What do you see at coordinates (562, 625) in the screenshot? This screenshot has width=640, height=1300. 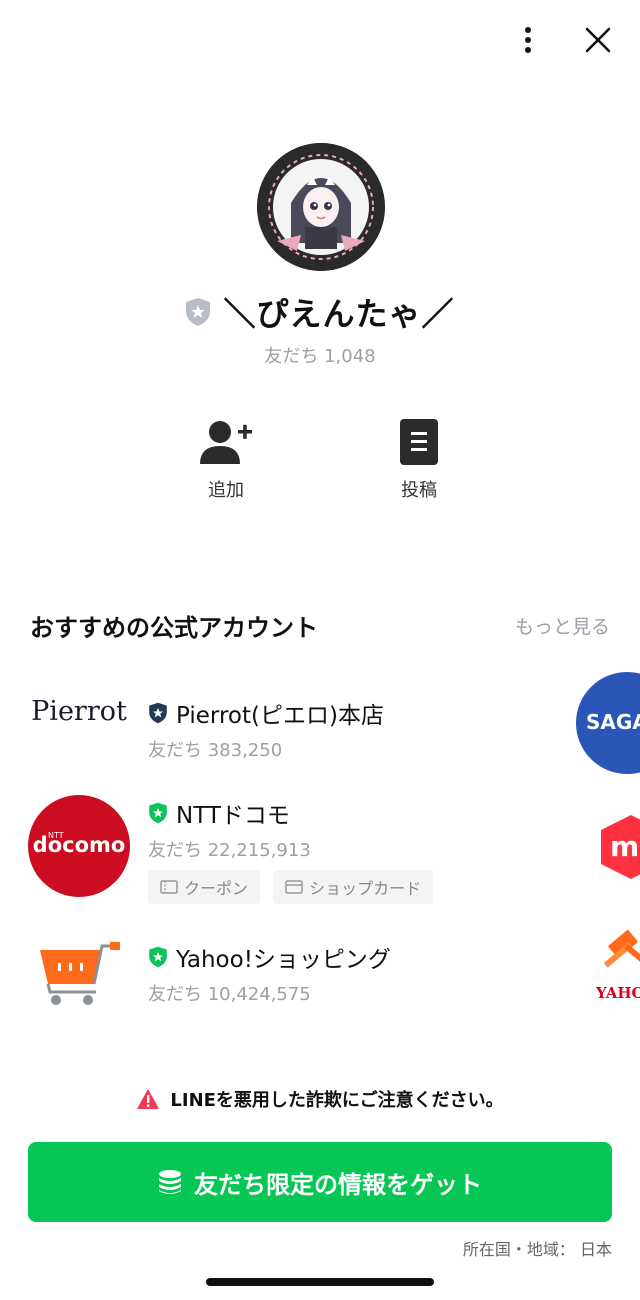 I see `see-more-link: もっと見る` at bounding box center [562, 625].